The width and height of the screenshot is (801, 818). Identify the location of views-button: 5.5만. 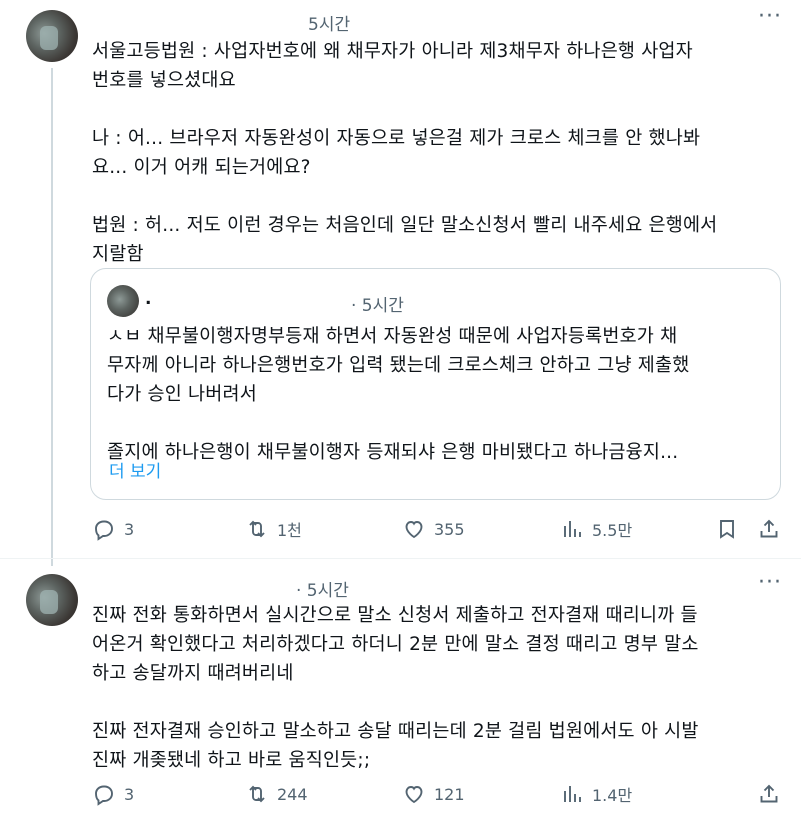
(596, 529).